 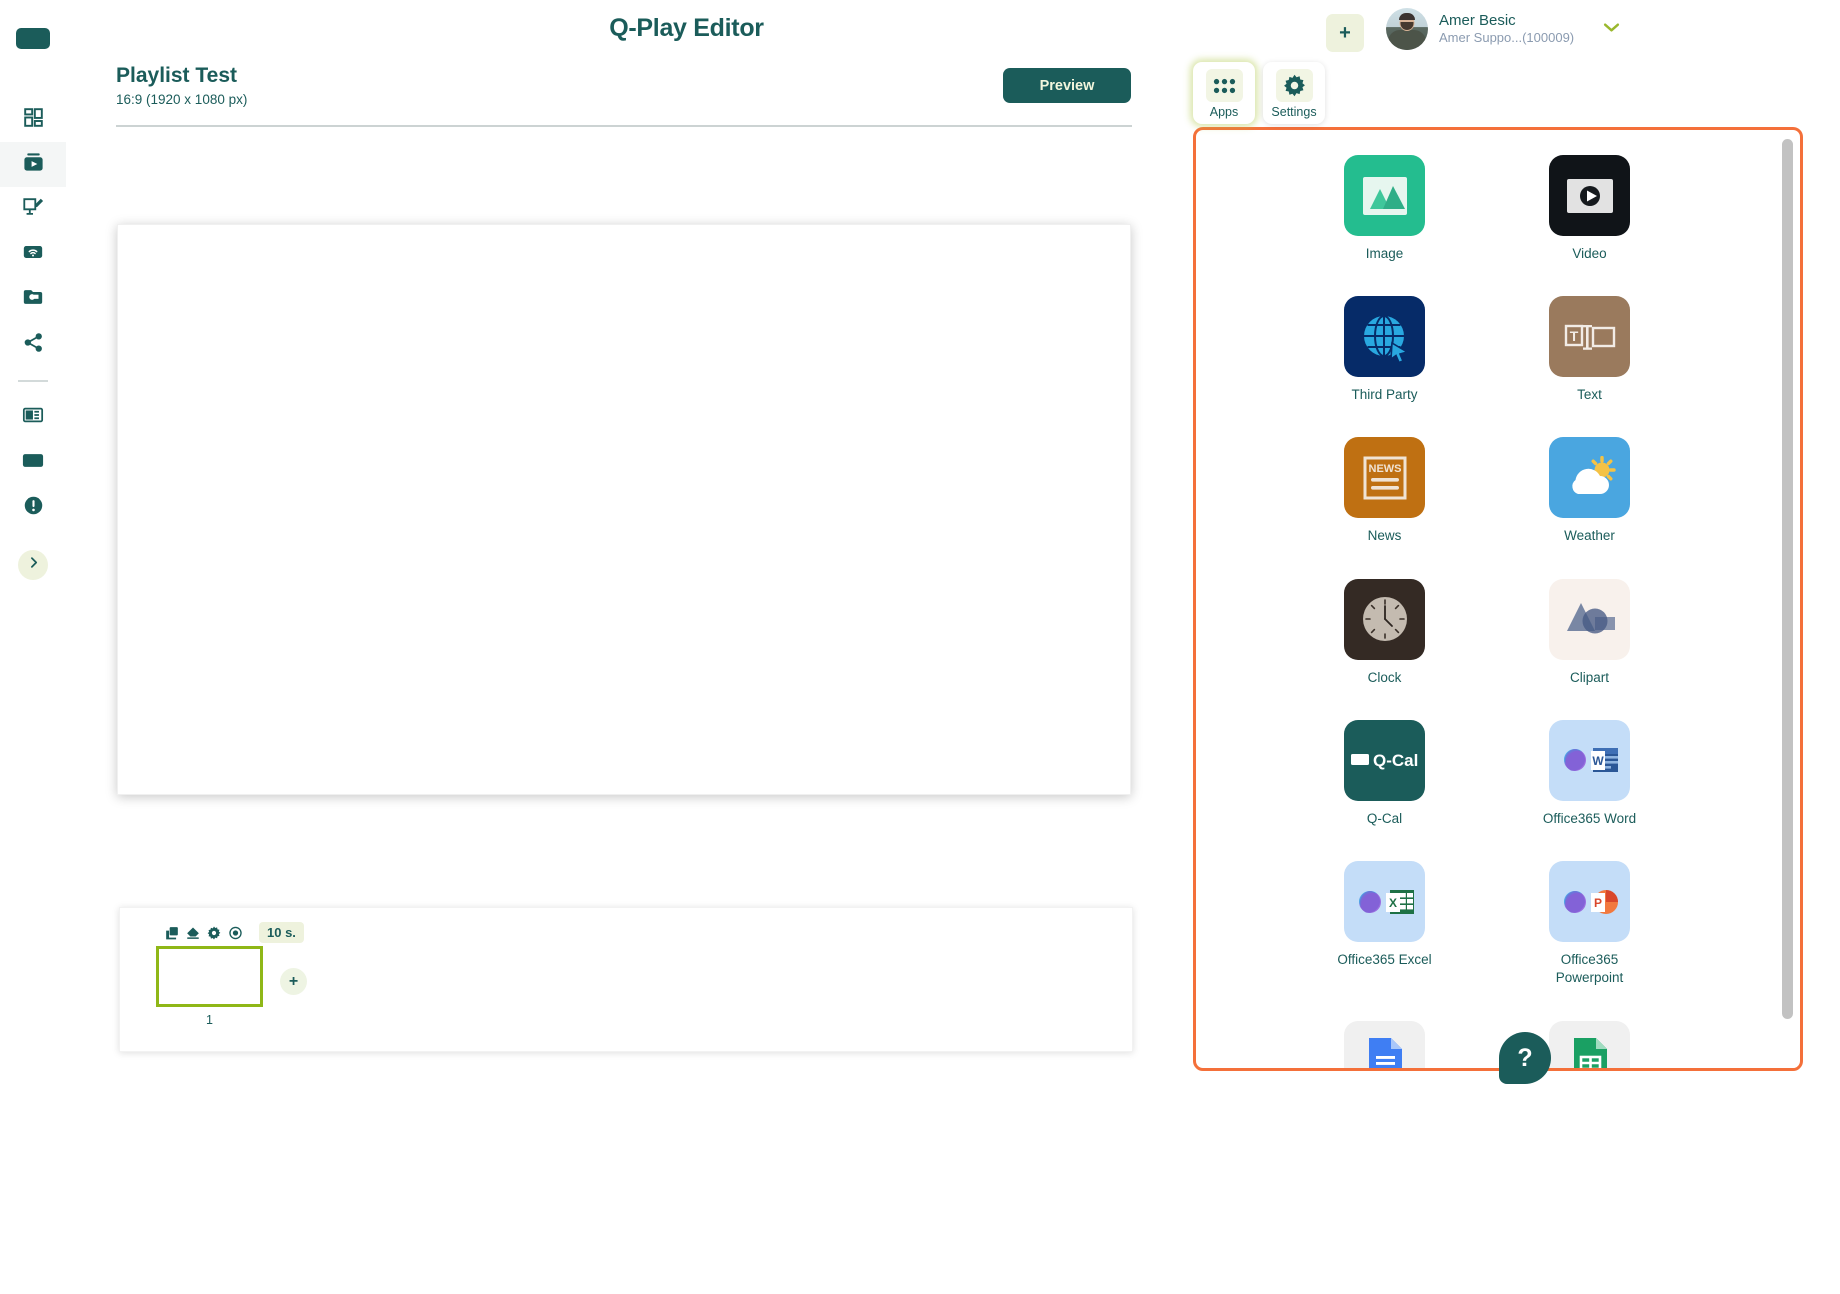 What do you see at coordinates (1589, 760) in the screenshot?
I see `word-icon: W` at bounding box center [1589, 760].